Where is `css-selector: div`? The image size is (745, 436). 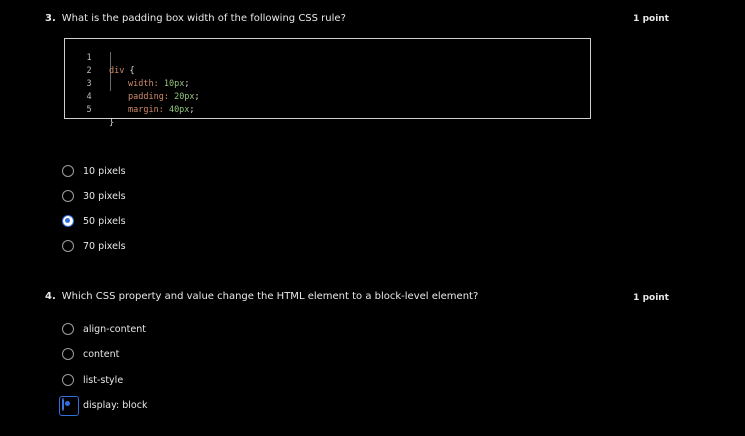
css-selector: div is located at coordinates (117, 71).